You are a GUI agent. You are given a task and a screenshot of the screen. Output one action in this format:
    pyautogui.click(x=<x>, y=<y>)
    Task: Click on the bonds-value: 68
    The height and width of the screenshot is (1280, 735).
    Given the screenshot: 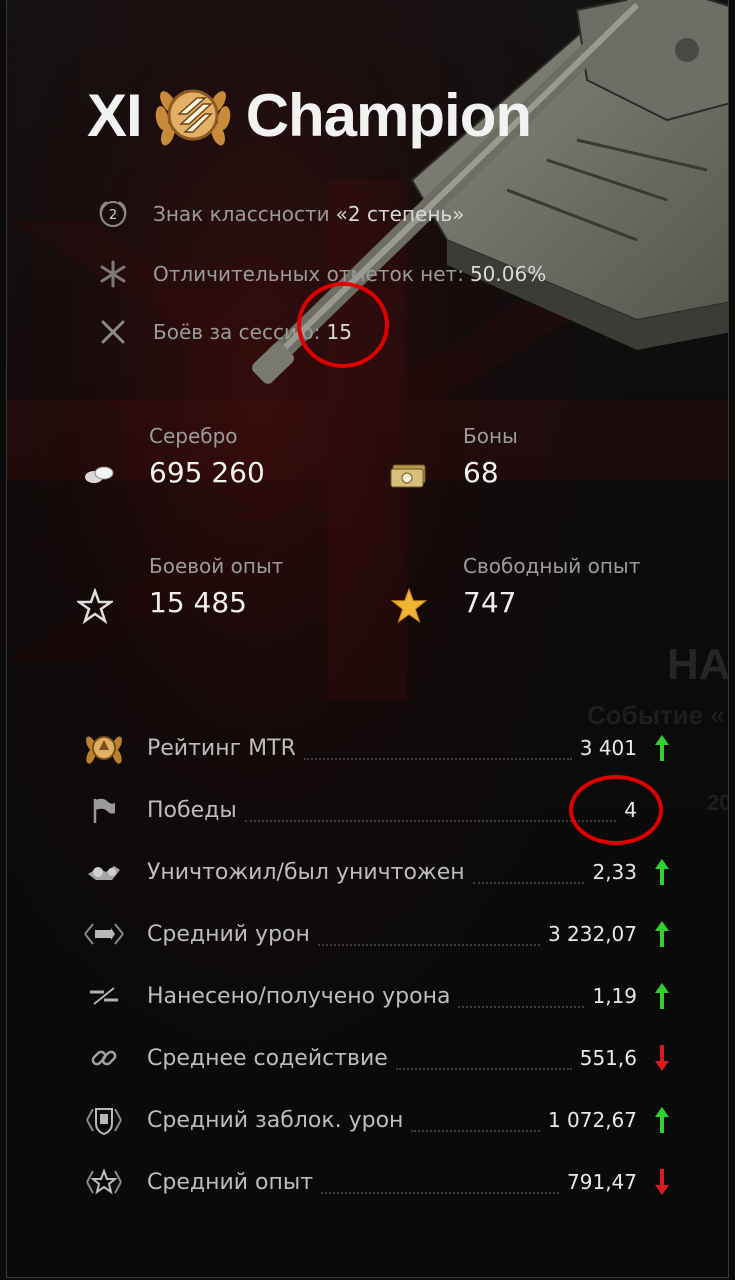 What is the action you would take?
    pyautogui.click(x=481, y=472)
    